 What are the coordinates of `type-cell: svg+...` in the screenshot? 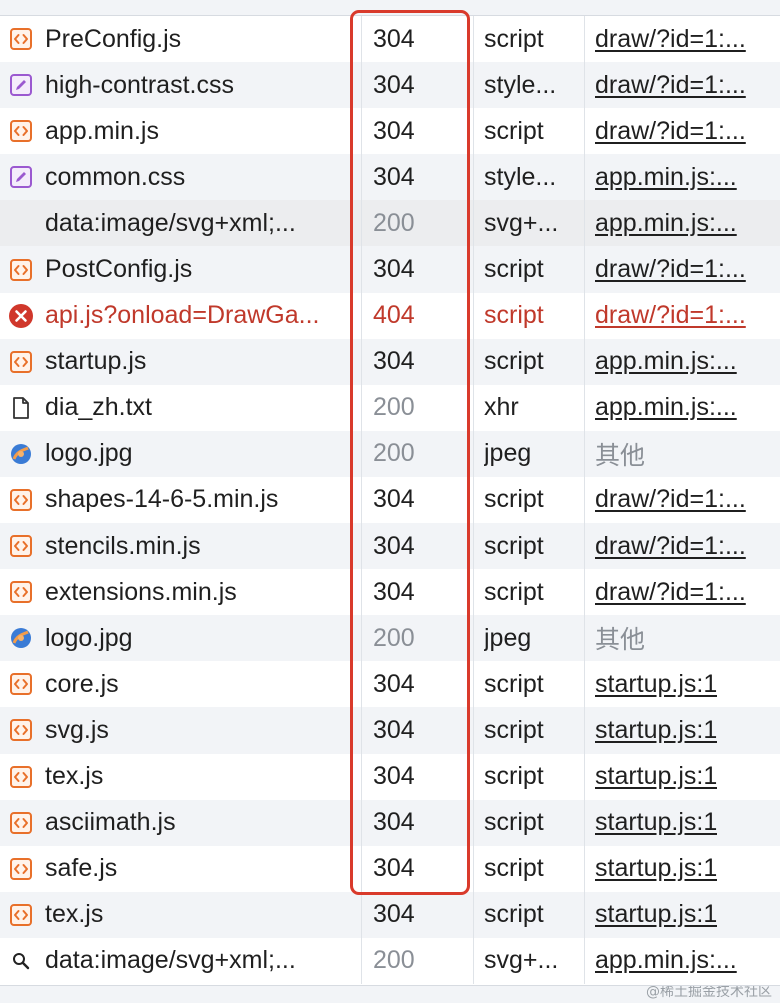 It's located at (529, 960).